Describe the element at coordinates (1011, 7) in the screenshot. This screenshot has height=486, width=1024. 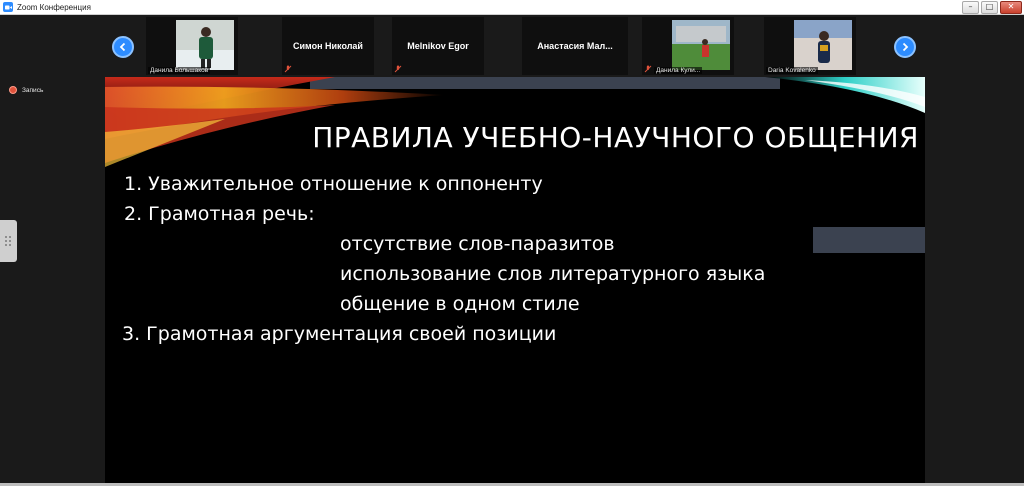
I see `close-button: ✕` at that location.